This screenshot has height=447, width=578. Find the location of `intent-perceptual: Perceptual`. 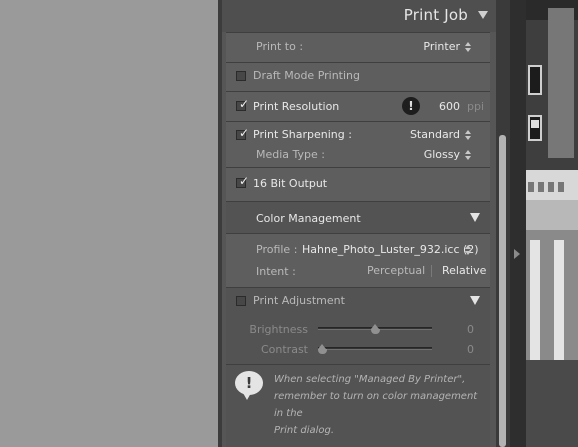

intent-perceptual: Perceptual is located at coordinates (396, 270).